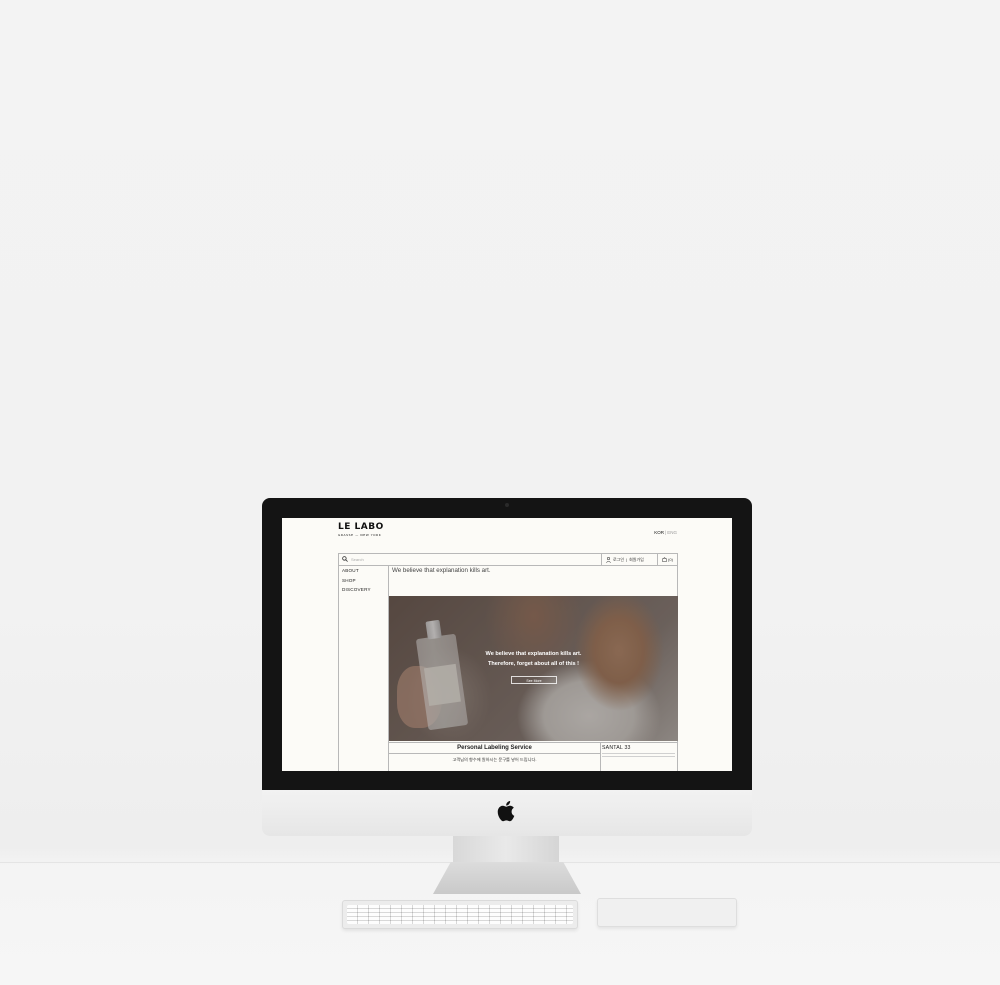 This screenshot has height=985, width=1000. Describe the element at coordinates (618, 560) in the screenshot. I see `login-link: 로그인` at that location.